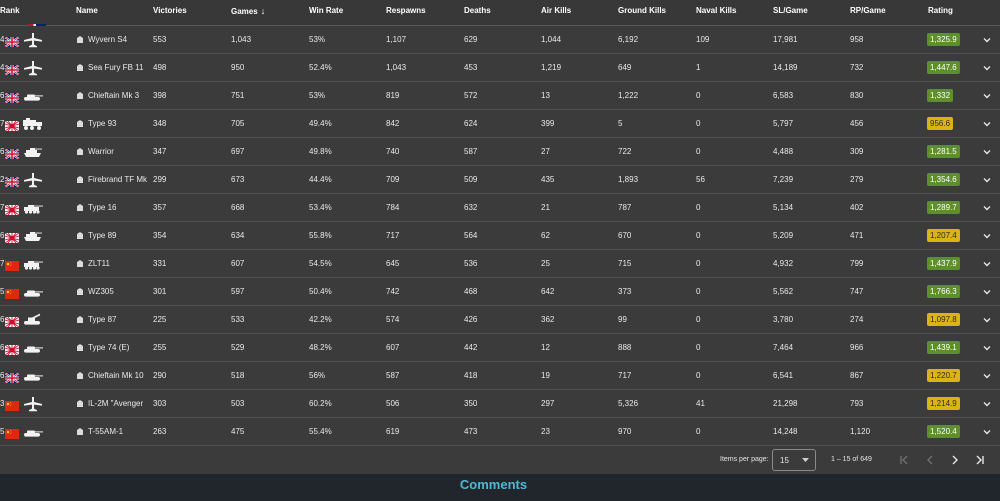  I want to click on rating-badge: 1,439.1, so click(943, 347).